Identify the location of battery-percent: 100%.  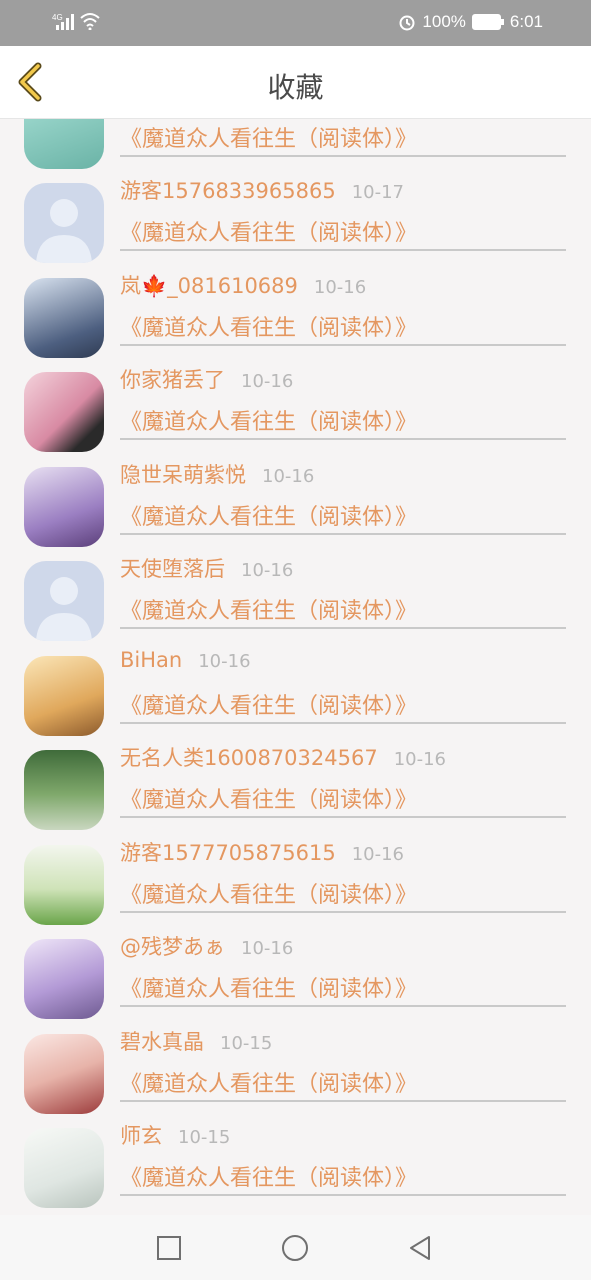
(444, 21).